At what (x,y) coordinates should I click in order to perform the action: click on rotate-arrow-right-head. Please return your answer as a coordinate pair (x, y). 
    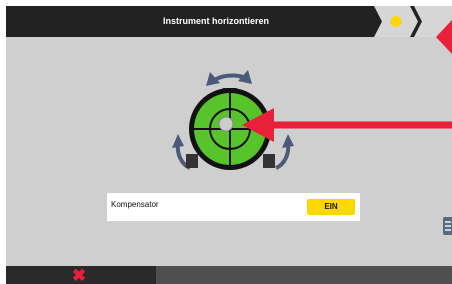
    Looking at the image, I should click on (288, 141).